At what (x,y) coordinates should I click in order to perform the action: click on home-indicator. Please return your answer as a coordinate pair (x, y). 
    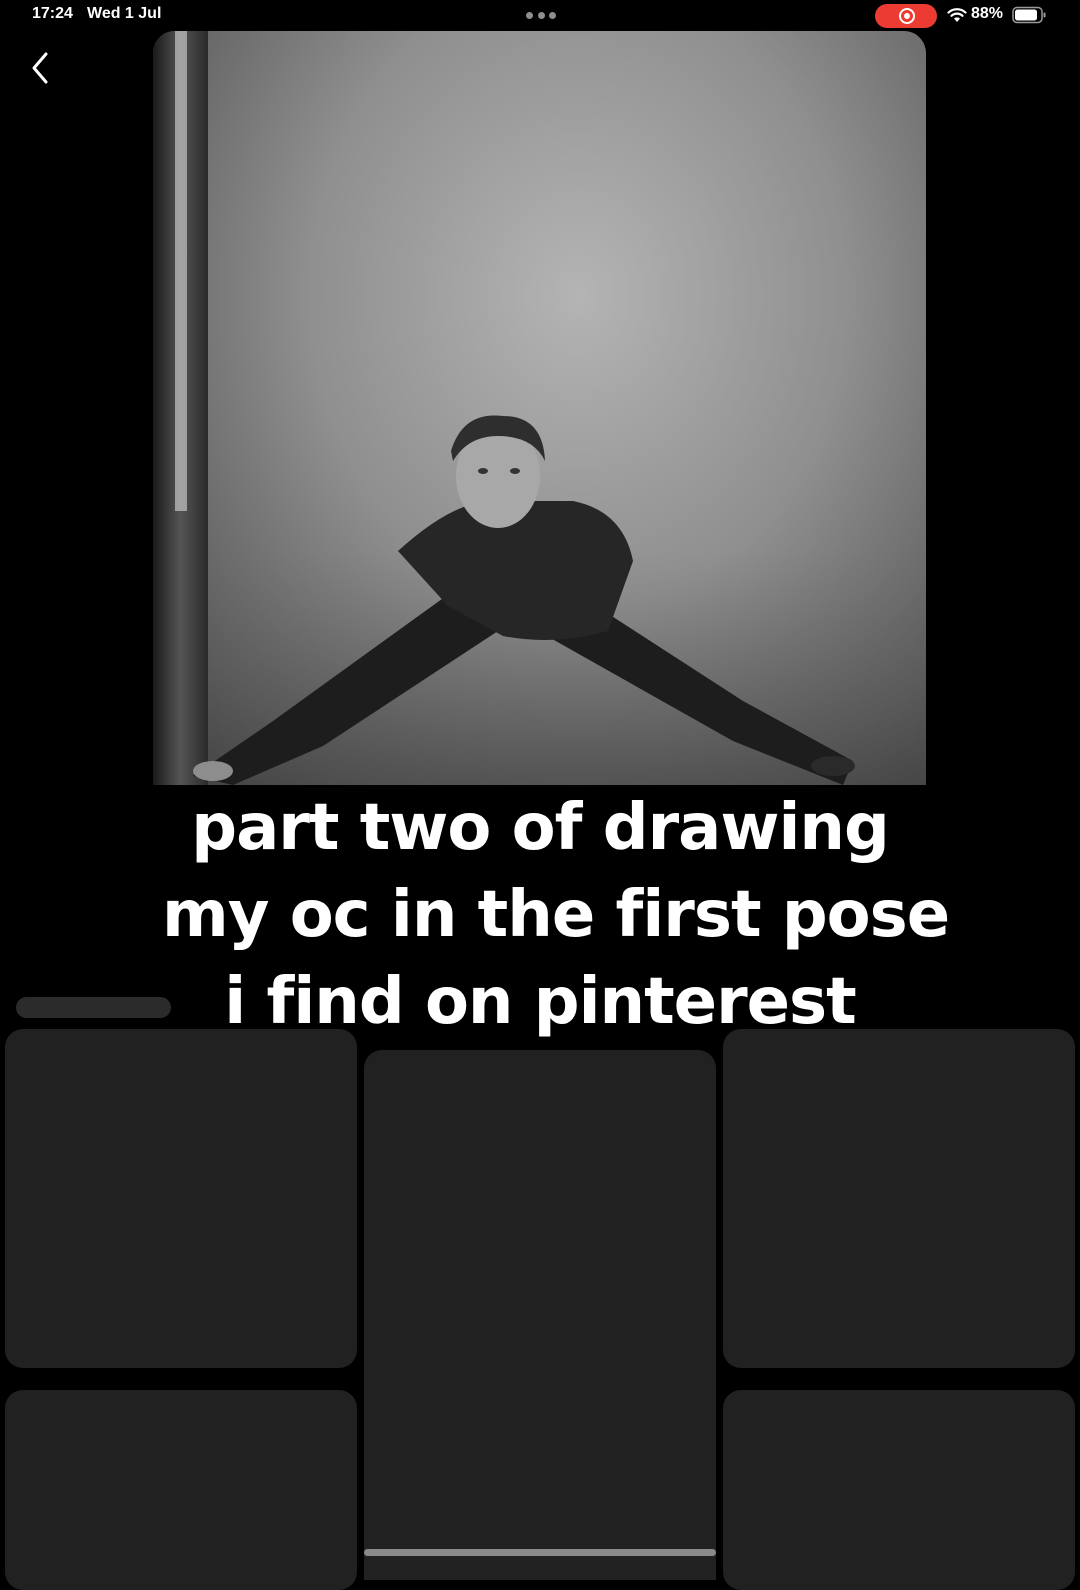
    Looking at the image, I should click on (540, 1552).